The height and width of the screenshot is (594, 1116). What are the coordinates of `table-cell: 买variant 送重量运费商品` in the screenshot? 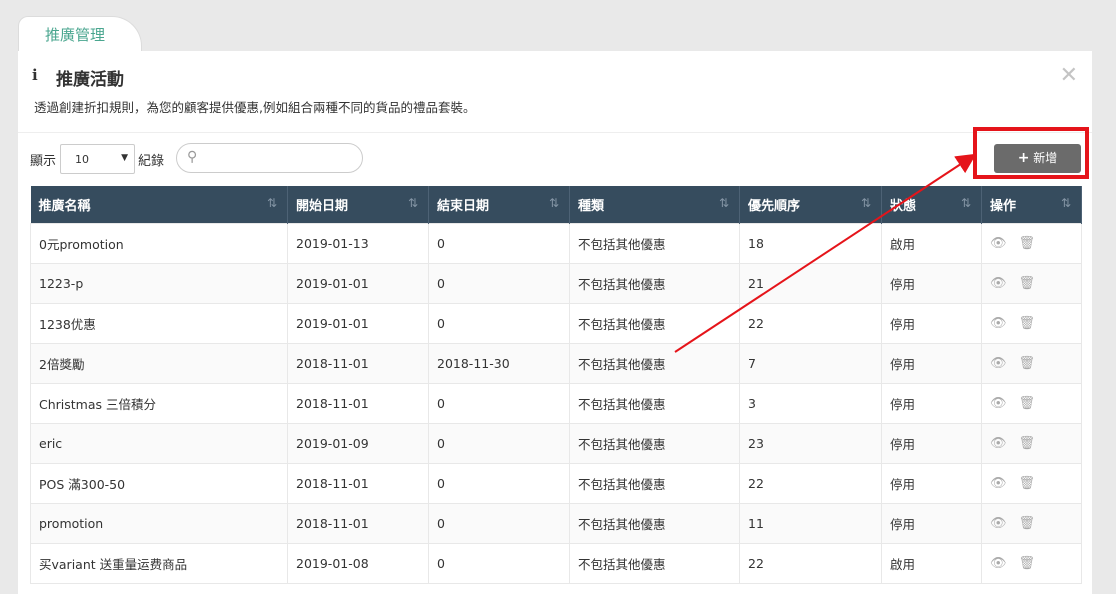 It's located at (159, 563).